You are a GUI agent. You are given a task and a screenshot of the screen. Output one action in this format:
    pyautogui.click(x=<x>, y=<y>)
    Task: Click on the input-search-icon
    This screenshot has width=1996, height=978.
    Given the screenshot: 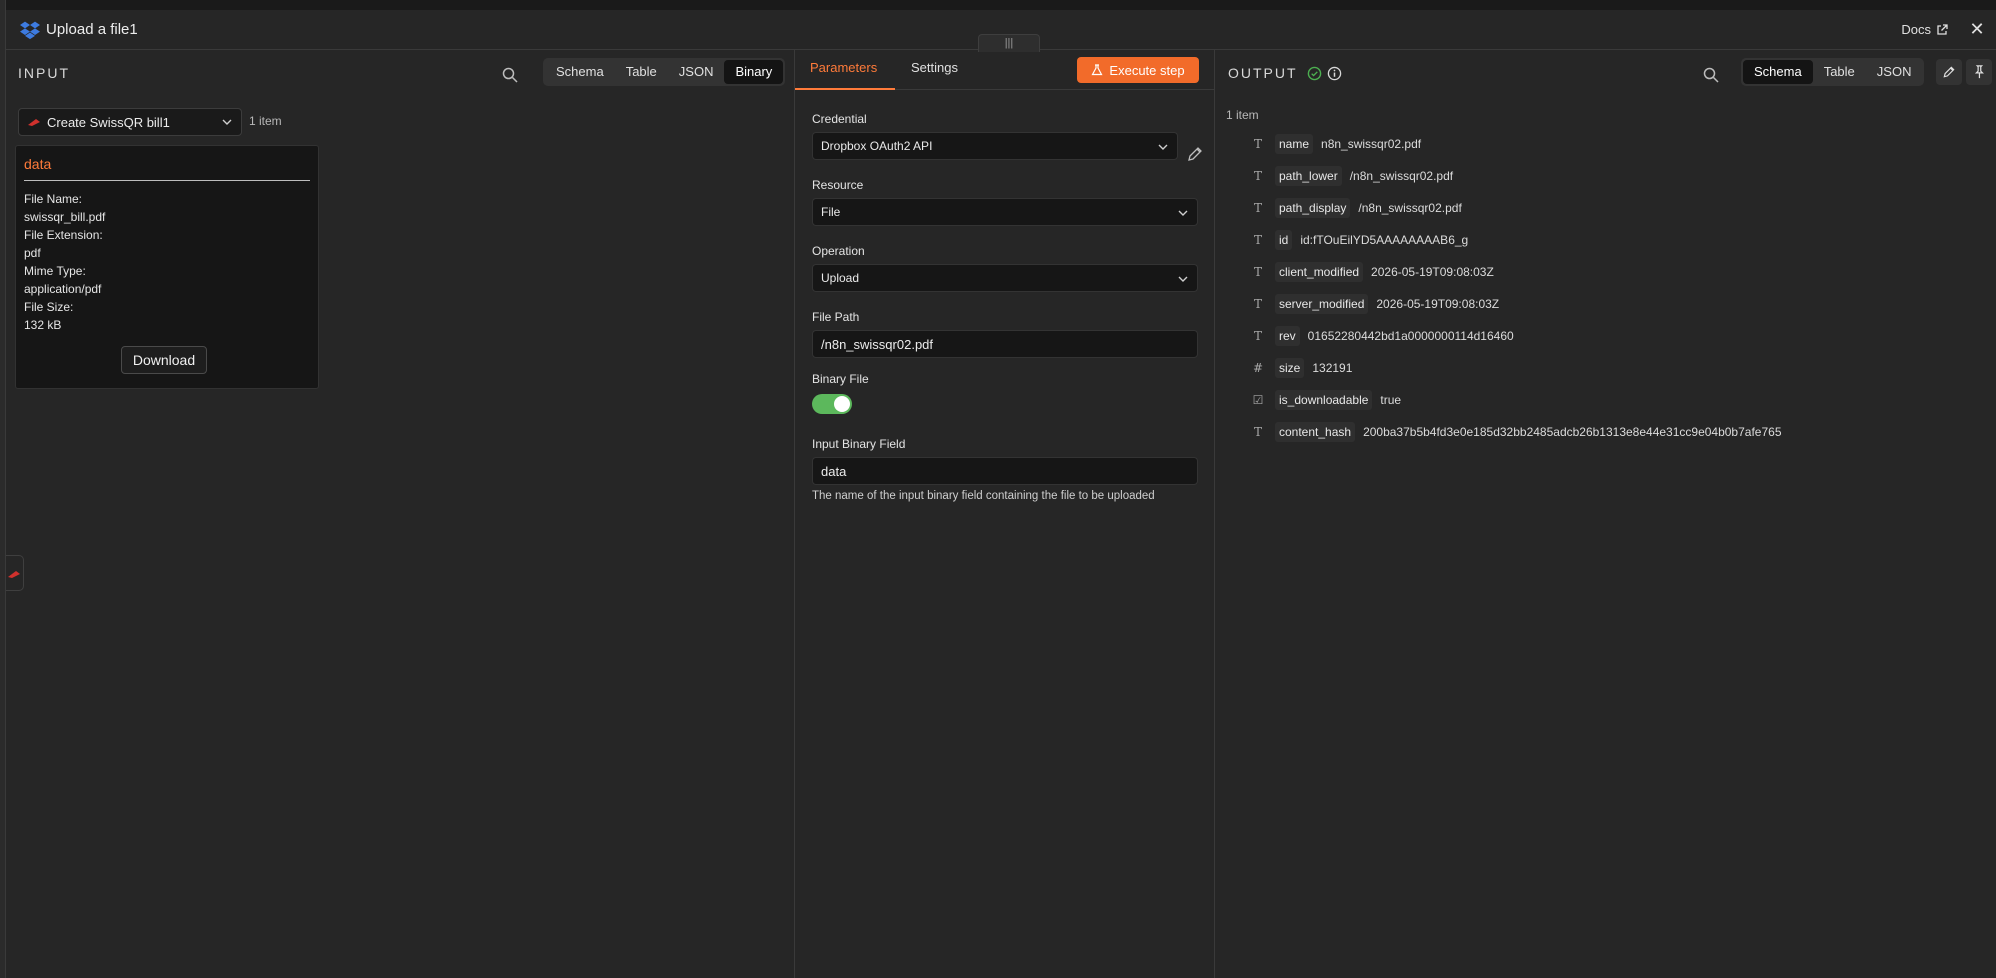 What is the action you would take?
    pyautogui.click(x=510, y=75)
    